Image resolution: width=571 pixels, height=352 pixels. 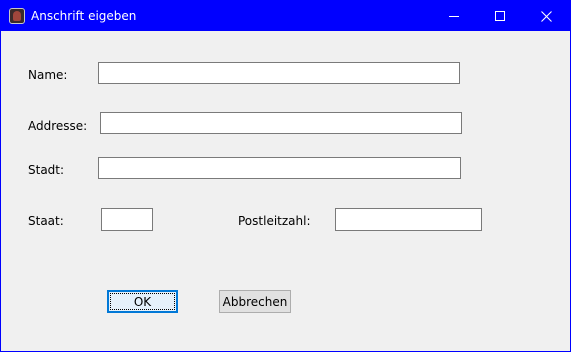 I want to click on minimize-button, so click(x=454, y=16).